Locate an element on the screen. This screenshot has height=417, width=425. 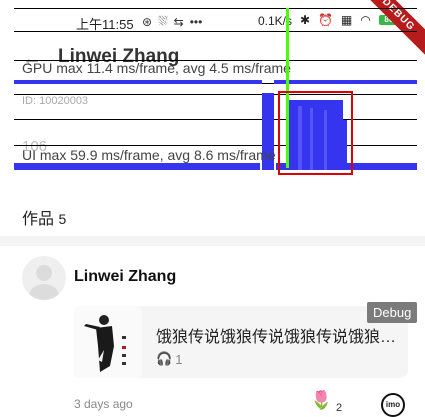
works-heading: 作品 5 is located at coordinates (44, 217).